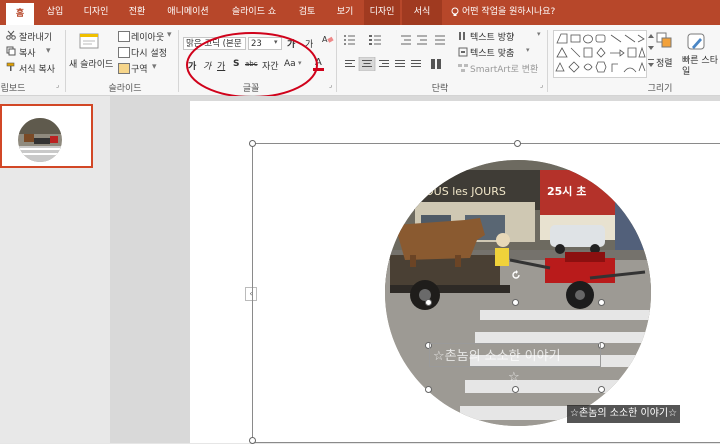  What do you see at coordinates (399, 64) in the screenshot?
I see `alignment-buttons-row` at bounding box center [399, 64].